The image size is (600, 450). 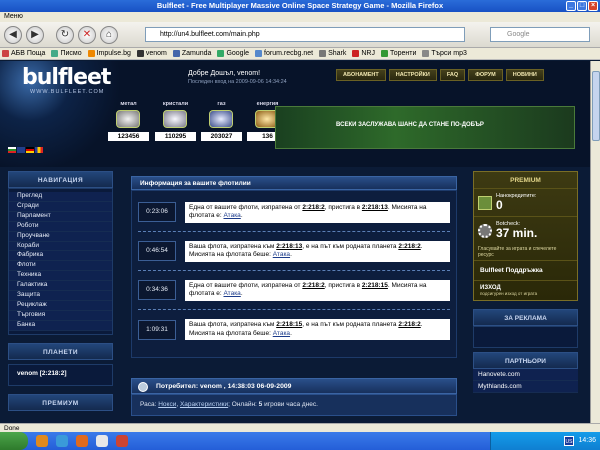 What do you see at coordinates (60, 266) in the screenshot?
I see `nav-item: Флоти` at bounding box center [60, 266].